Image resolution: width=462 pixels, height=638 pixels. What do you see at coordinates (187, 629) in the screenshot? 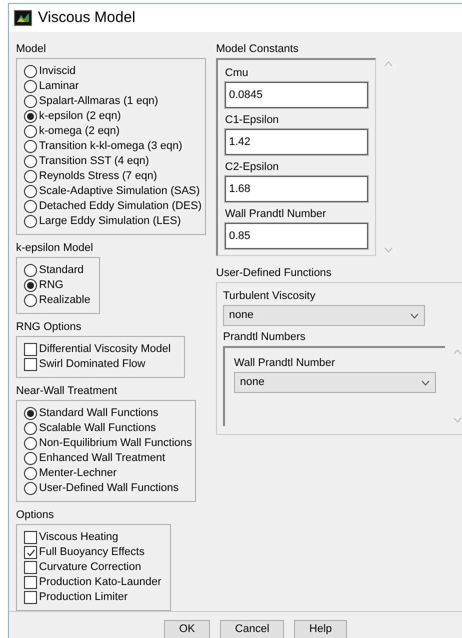
I see `dialog-button: OK` at bounding box center [187, 629].